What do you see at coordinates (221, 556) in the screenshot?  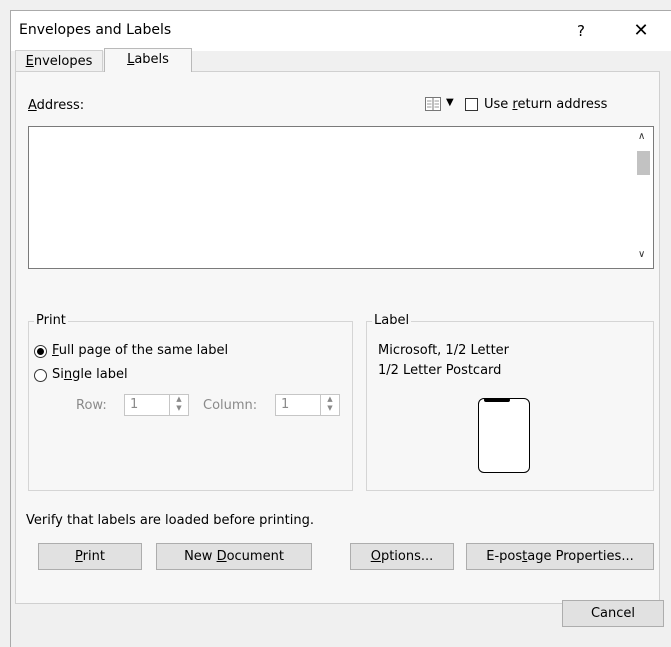 I see `new-document-hotkey: D` at bounding box center [221, 556].